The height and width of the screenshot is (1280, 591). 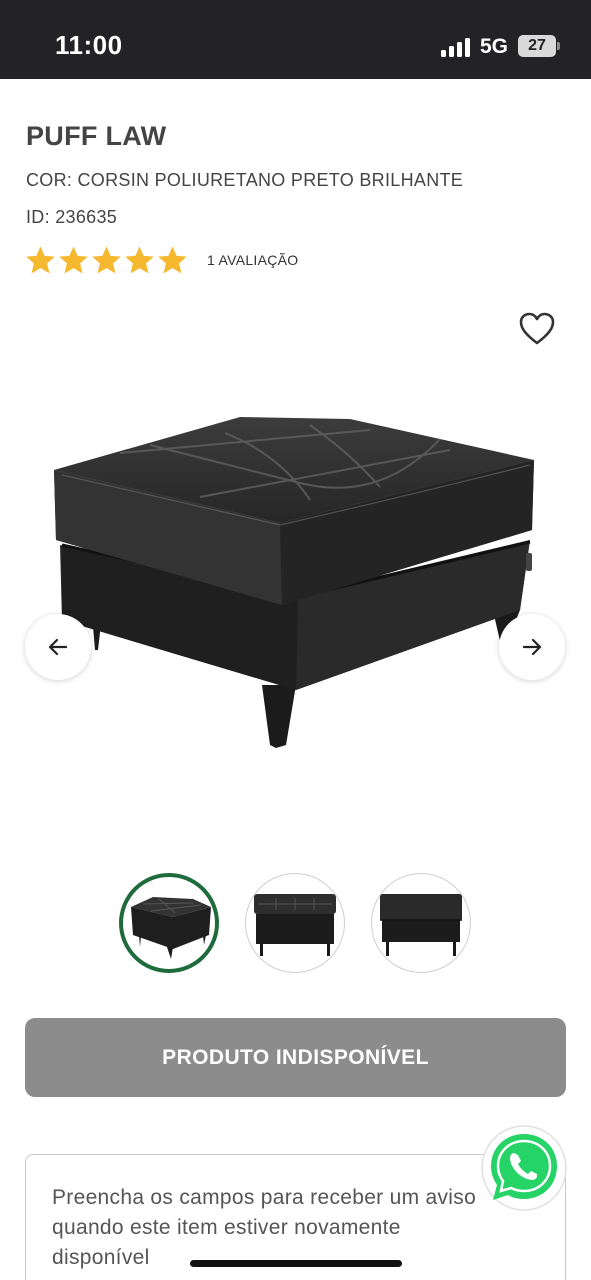 I want to click on network-label: 5G, so click(x=494, y=46).